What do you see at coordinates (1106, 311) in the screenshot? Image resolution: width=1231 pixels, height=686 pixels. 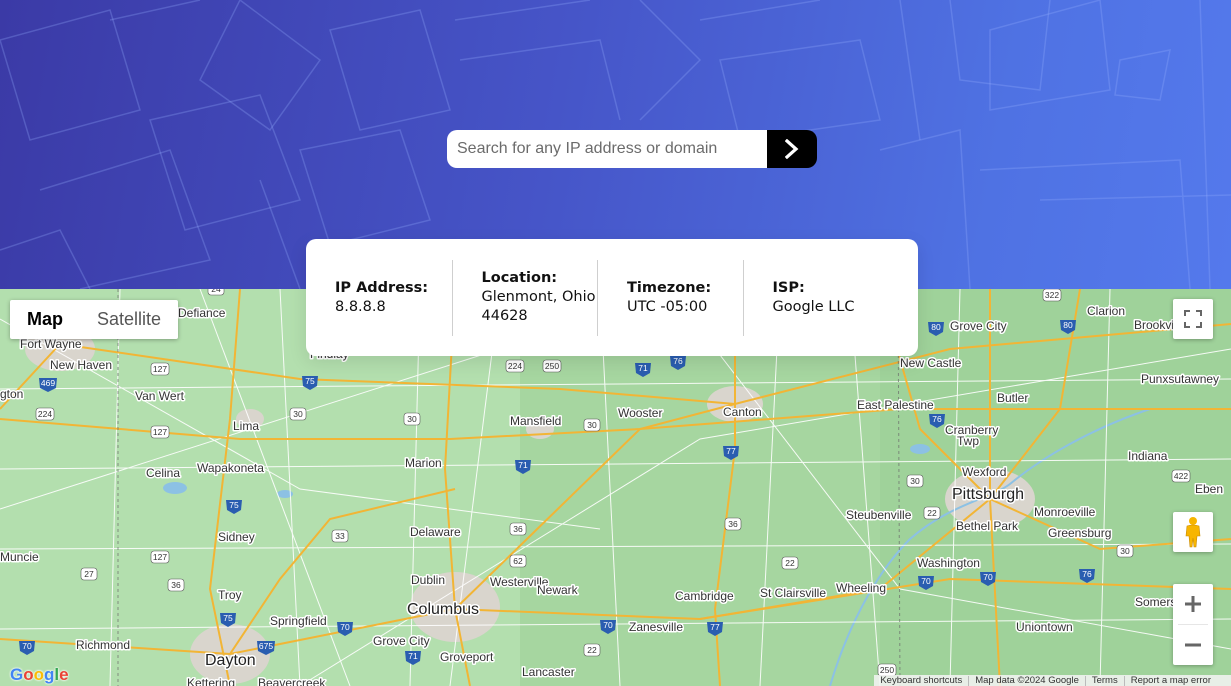 I see `svg-text: Clarion` at bounding box center [1106, 311].